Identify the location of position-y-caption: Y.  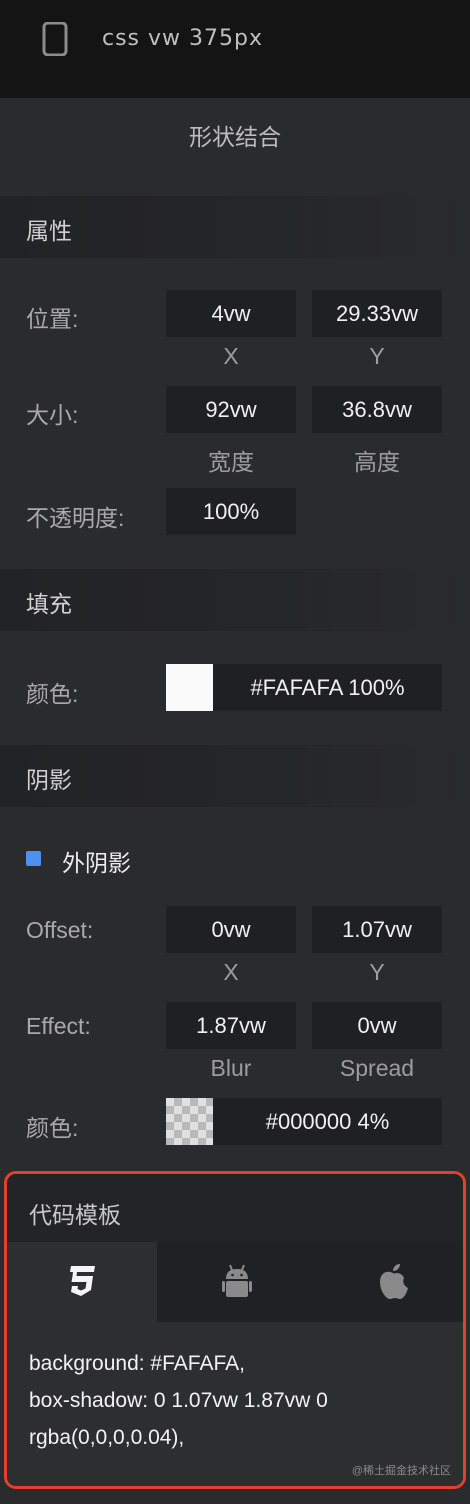
(377, 356).